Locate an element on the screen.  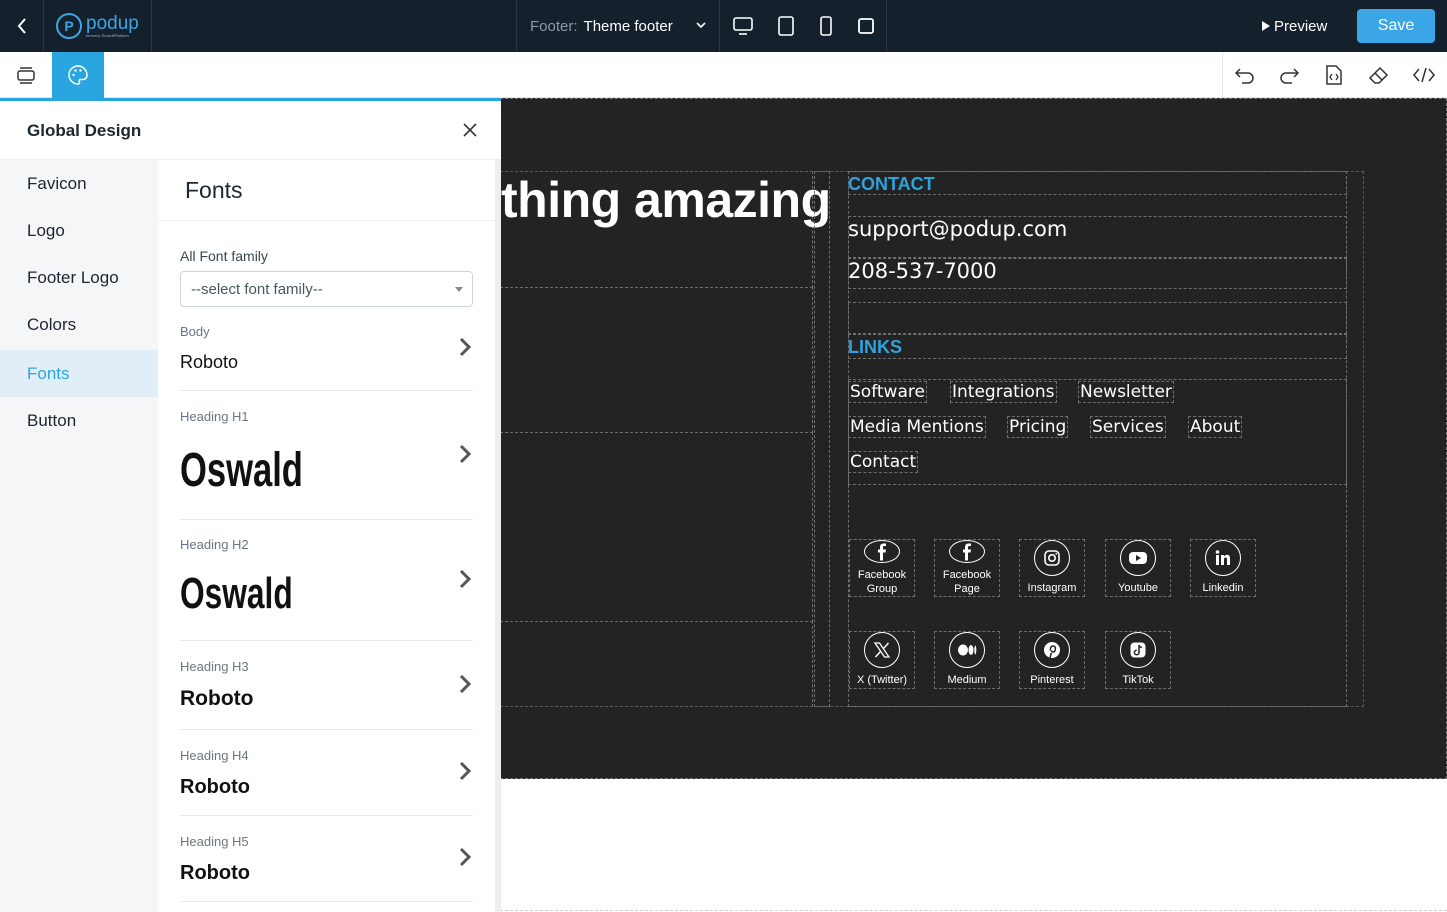
global-design-button is located at coordinates (78, 75).